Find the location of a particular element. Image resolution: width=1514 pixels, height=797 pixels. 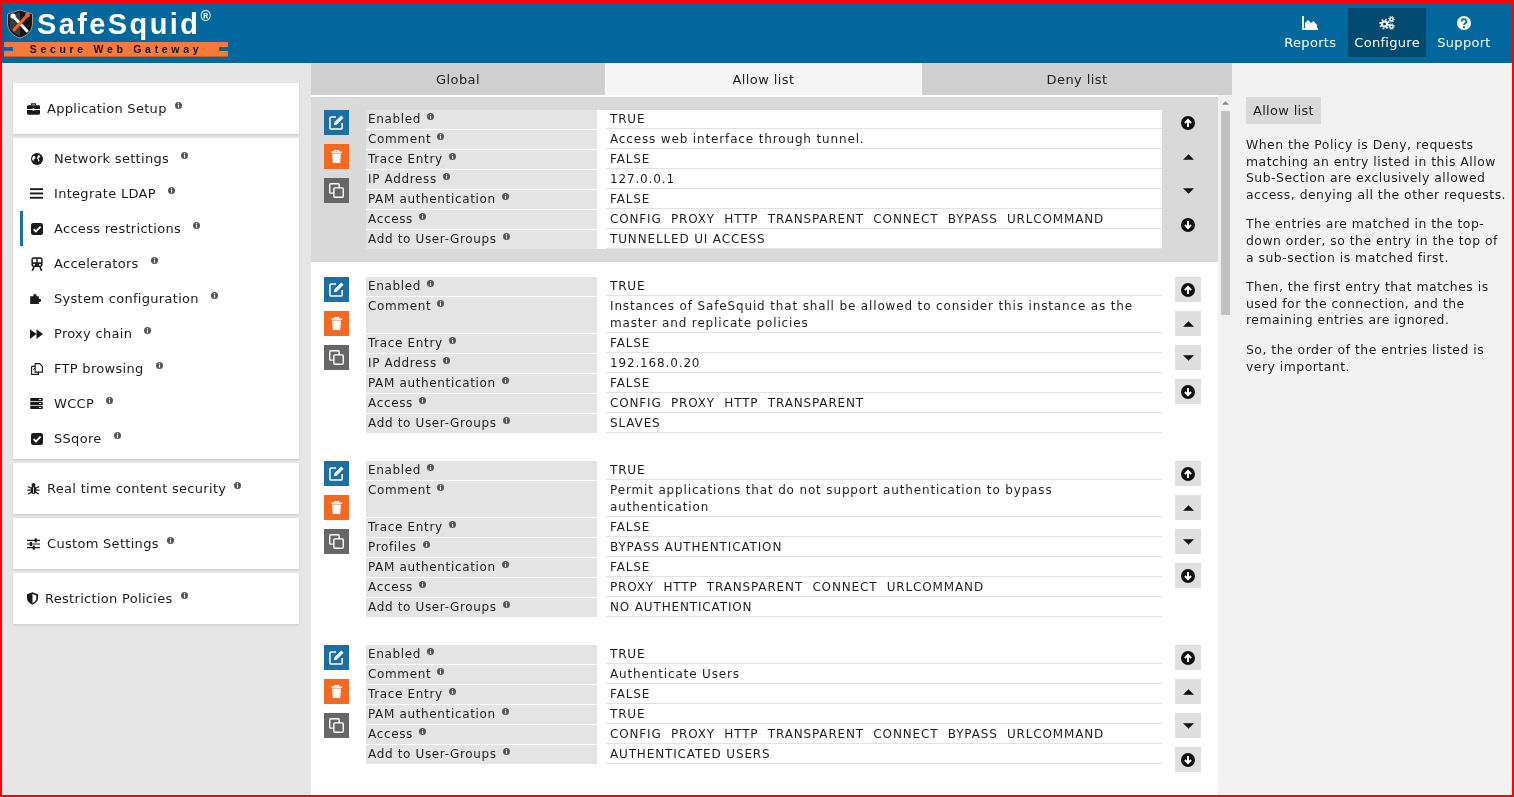

tab: Global is located at coordinates (458, 79).